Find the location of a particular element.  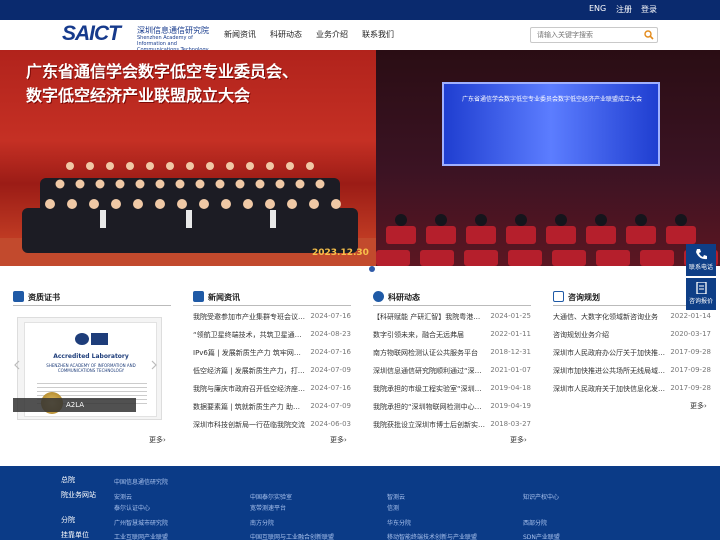

list-item: 深圳市加快推进公共场所无线局域… 2017-09-28 is located at coordinates (632, 374).